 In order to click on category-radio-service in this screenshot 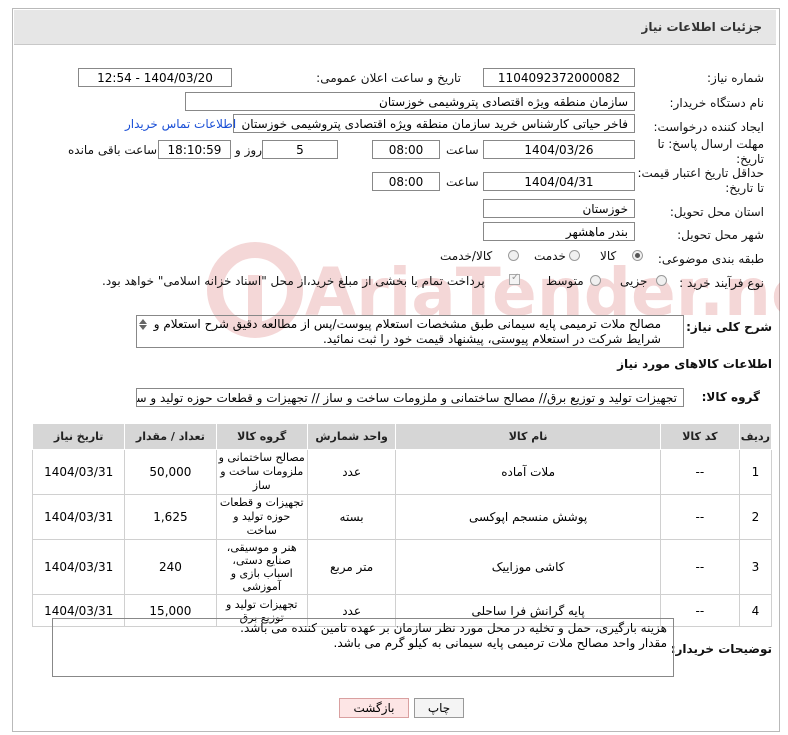, I will do `click(574, 255)`.